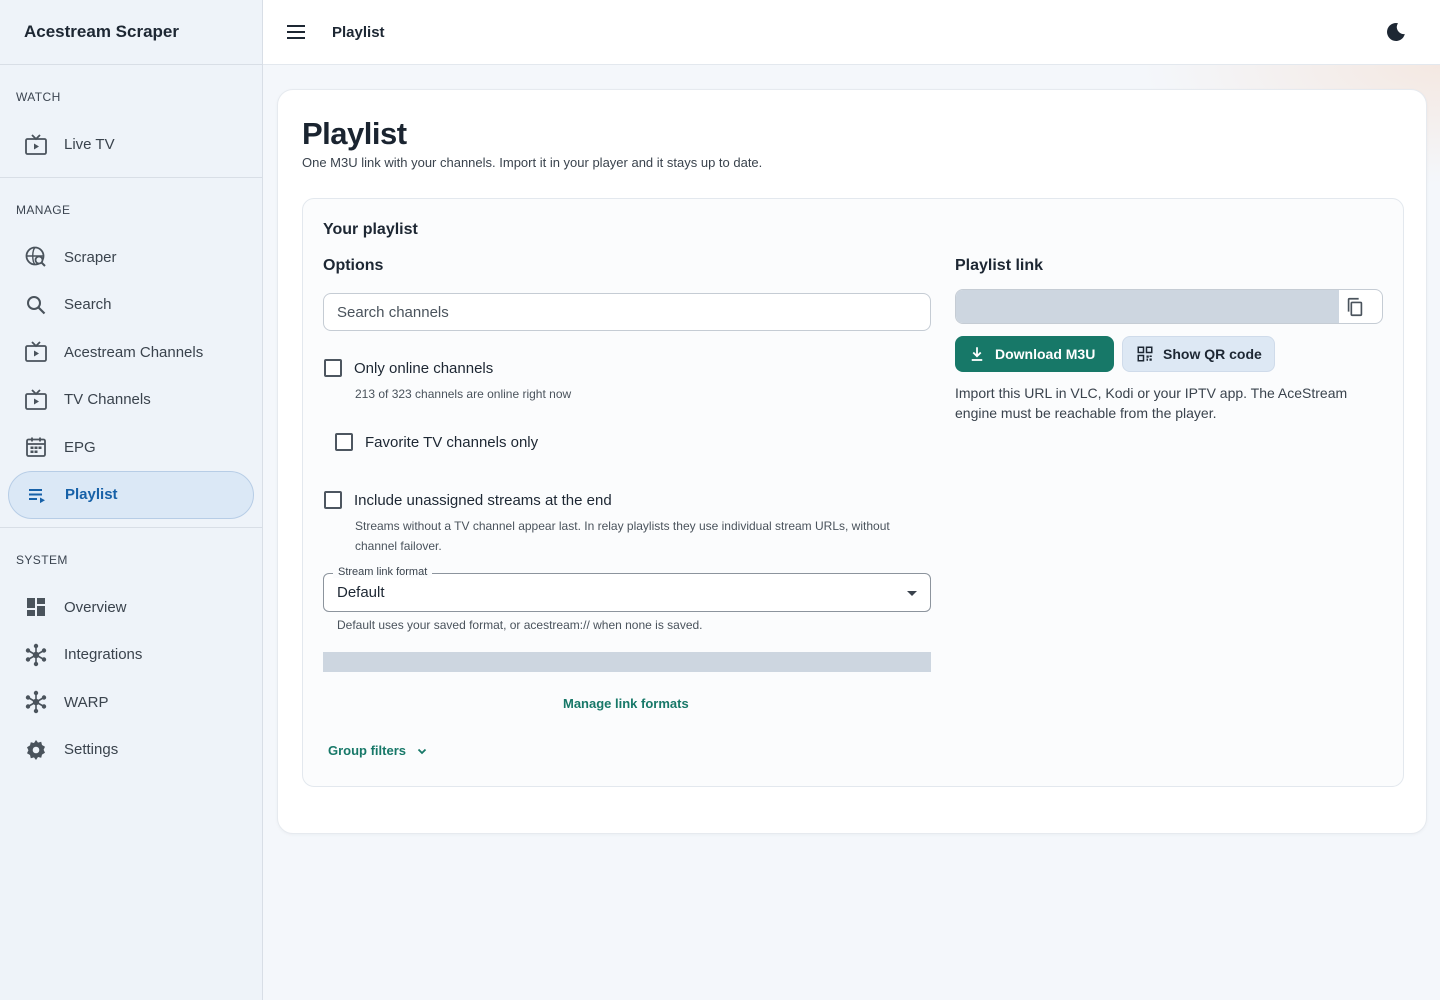  What do you see at coordinates (1355, 307) in the screenshot?
I see `copy-icon` at bounding box center [1355, 307].